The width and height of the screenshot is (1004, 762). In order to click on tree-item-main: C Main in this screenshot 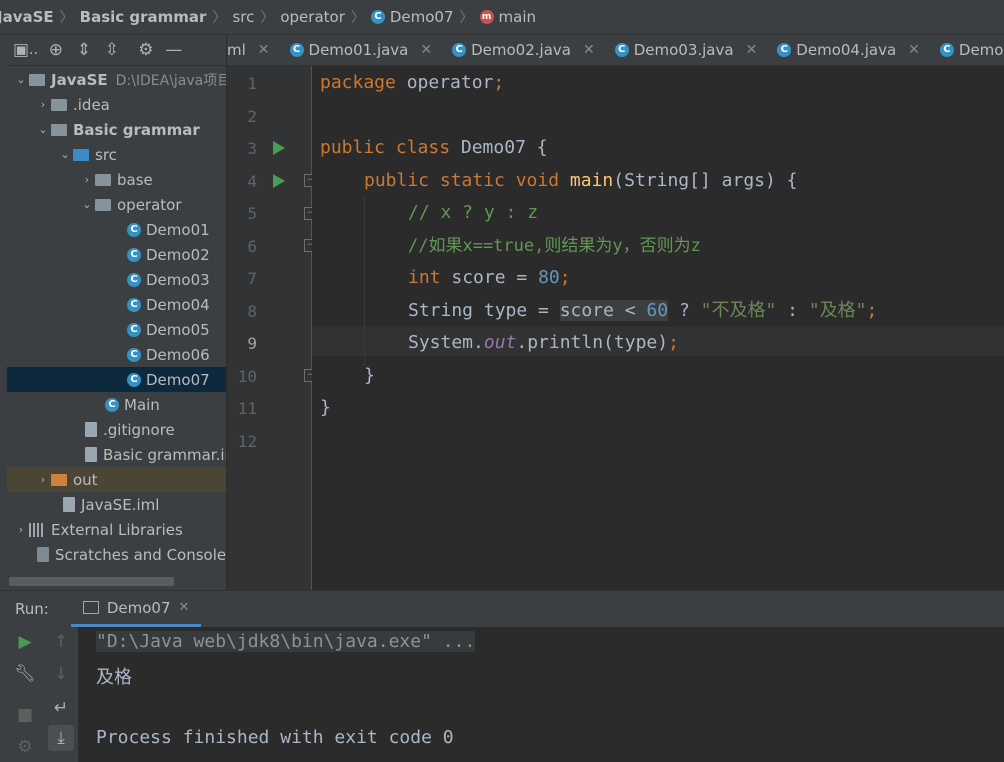, I will do `click(116, 404)`.